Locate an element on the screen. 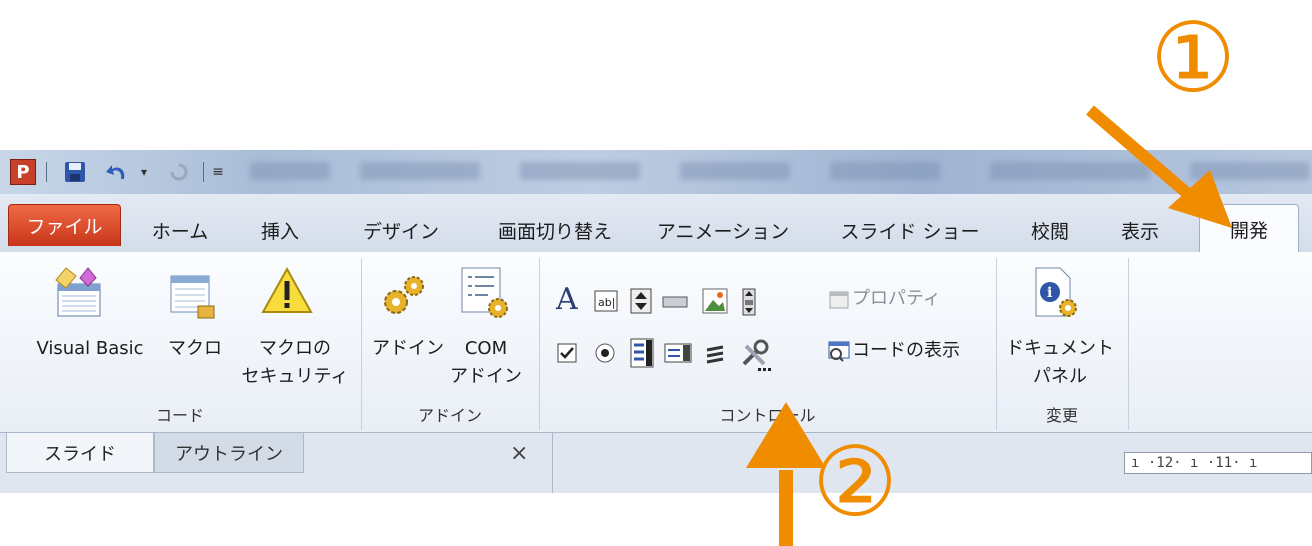  arrow-one-shaft is located at coordinates (1142, 155).